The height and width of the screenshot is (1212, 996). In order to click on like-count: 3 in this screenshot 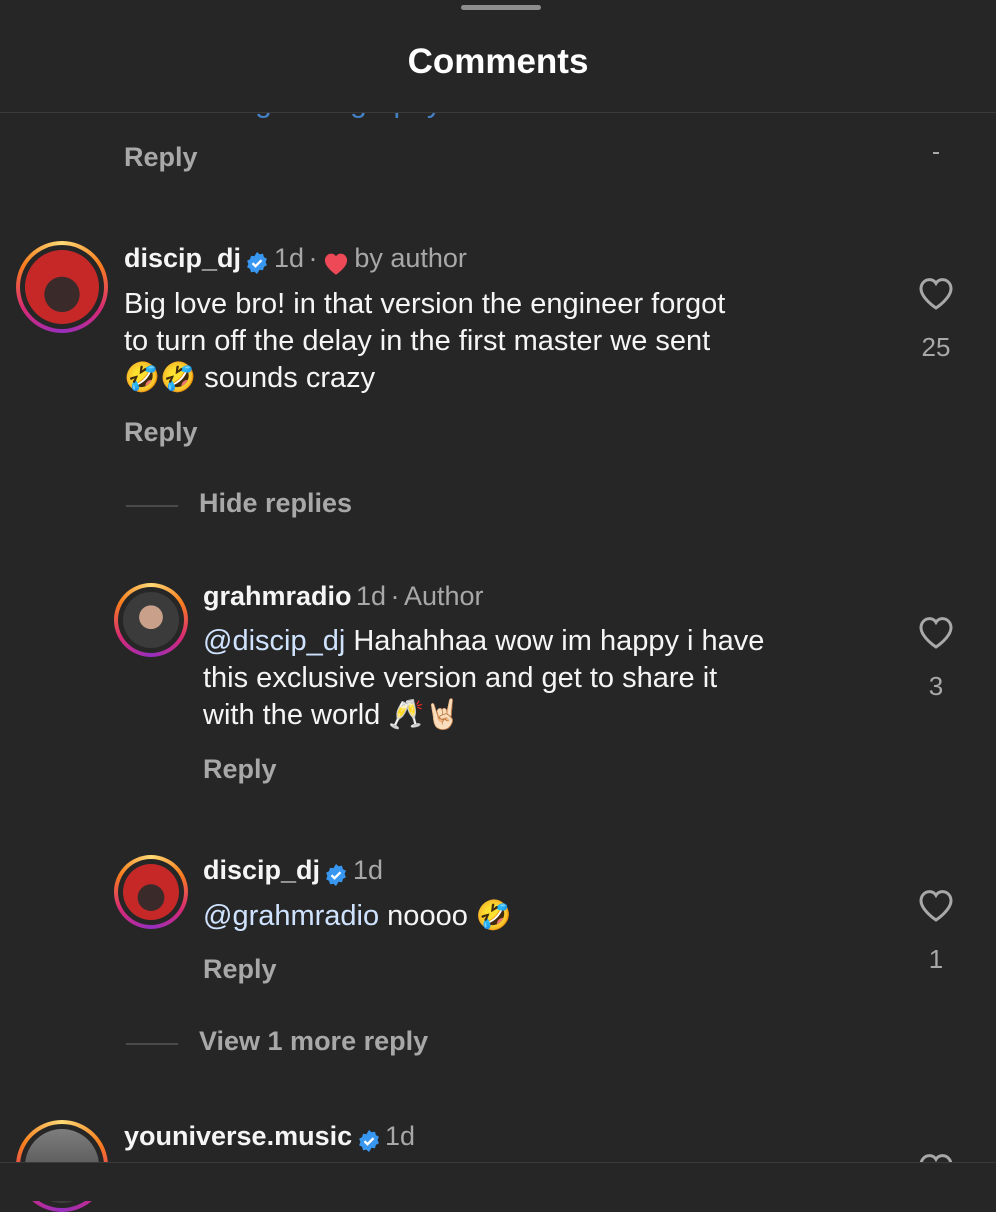, I will do `click(936, 686)`.